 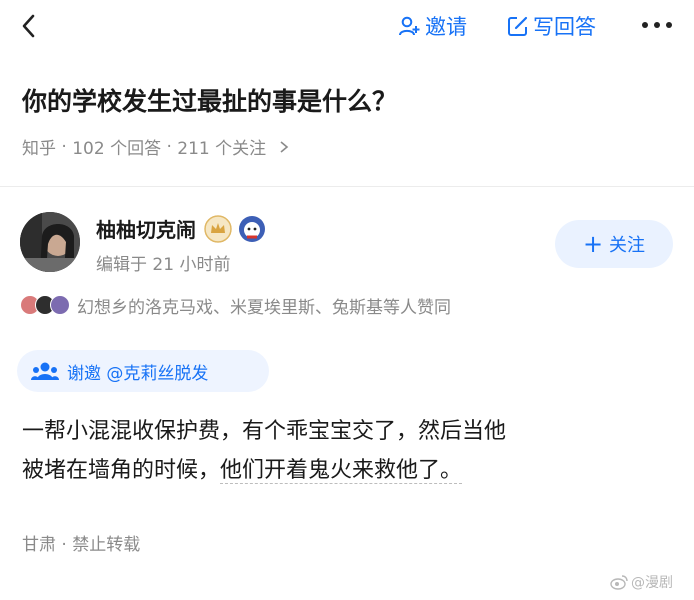 I want to click on content-text: 被堵在墙角的时候，, so click(x=121, y=470).